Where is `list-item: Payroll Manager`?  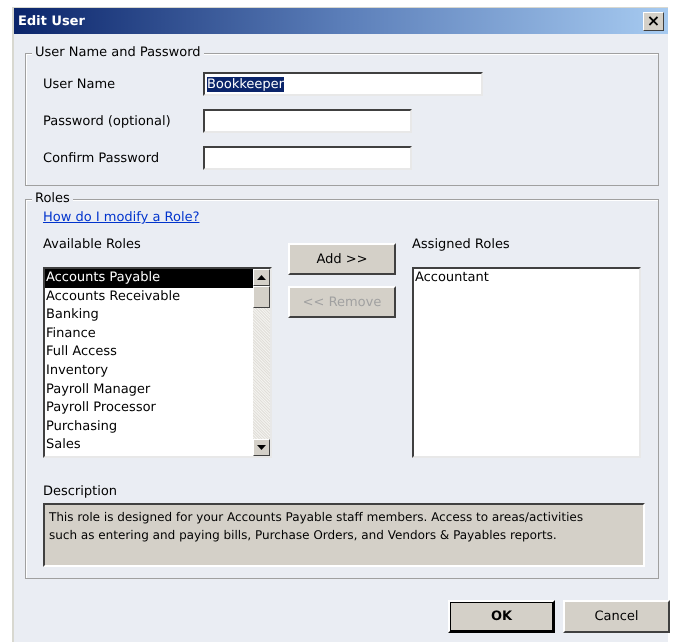 list-item: Payroll Manager is located at coordinates (149, 390).